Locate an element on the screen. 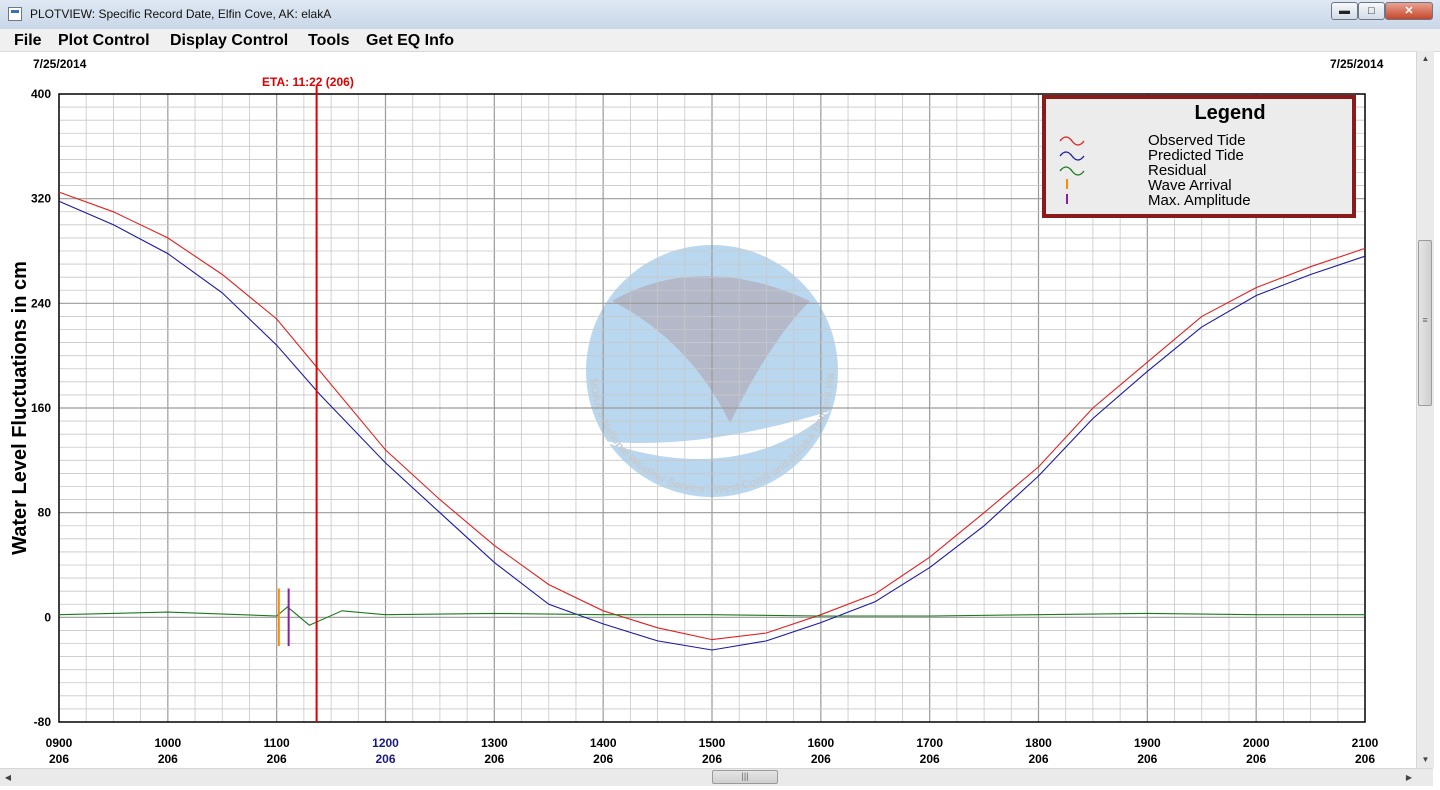 Image resolution: width=1440 pixels, height=790 pixels. y-axis-label: Water Level Fluctuations in cm is located at coordinates (20, 408).